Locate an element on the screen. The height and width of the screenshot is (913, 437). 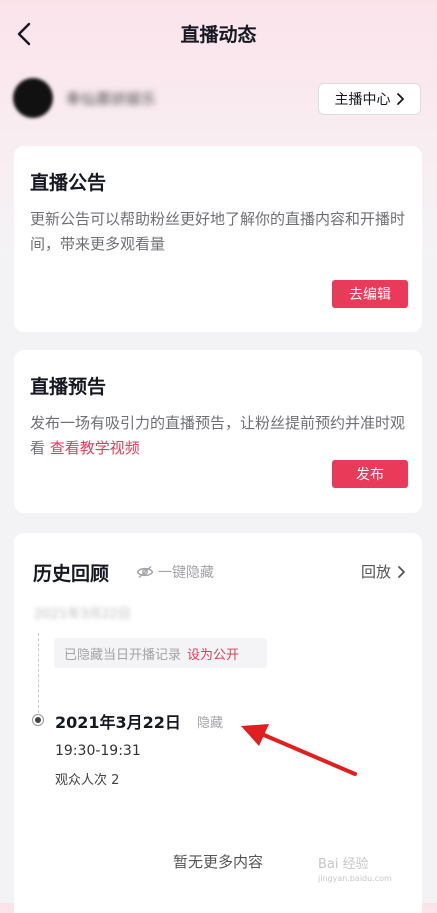
blurred-date: 2021年3月22日 is located at coordinates (82, 614).